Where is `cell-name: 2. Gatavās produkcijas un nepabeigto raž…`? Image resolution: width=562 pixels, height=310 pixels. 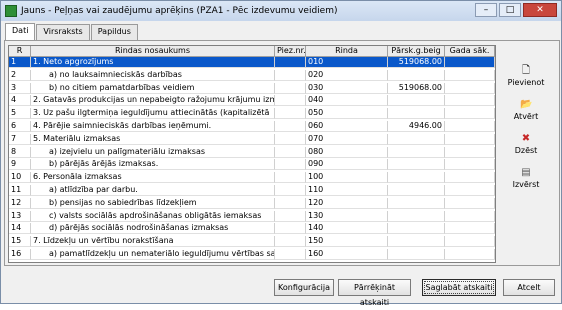
cell-name: 2. Gatavās produkcijas un nepabeigto raž… is located at coordinates (153, 101).